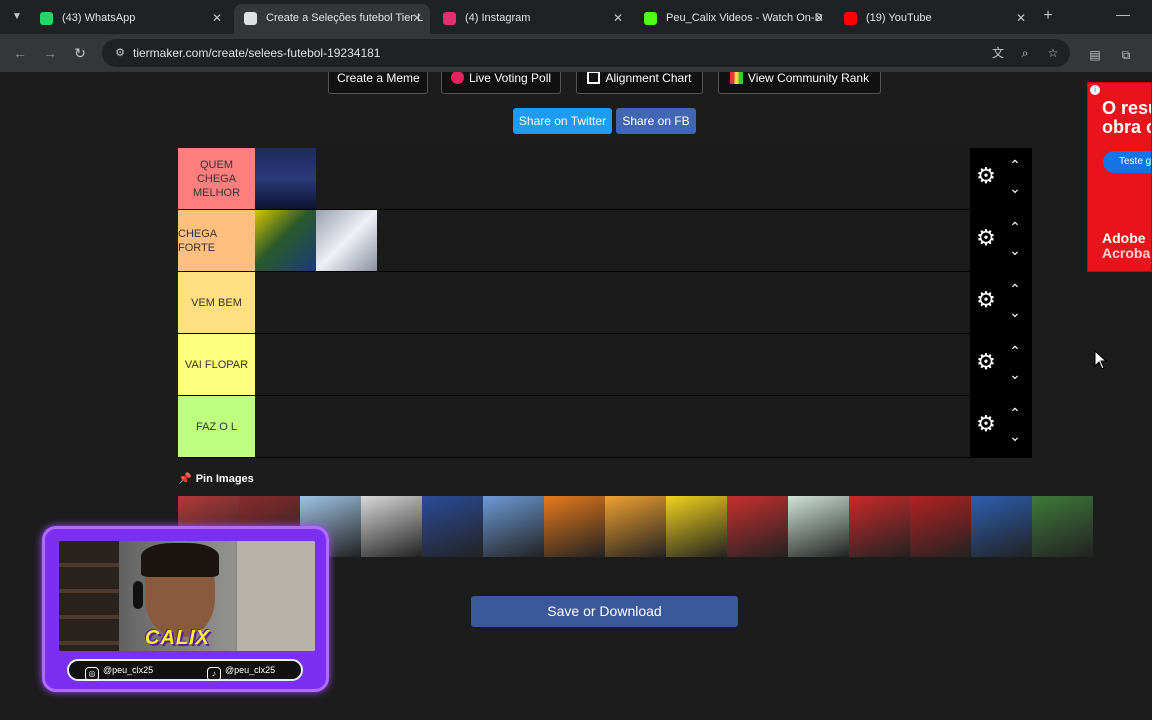 This screenshot has width=1152, height=720. What do you see at coordinates (46, 18) in the screenshot?
I see `whatsapp-icon` at bounding box center [46, 18].